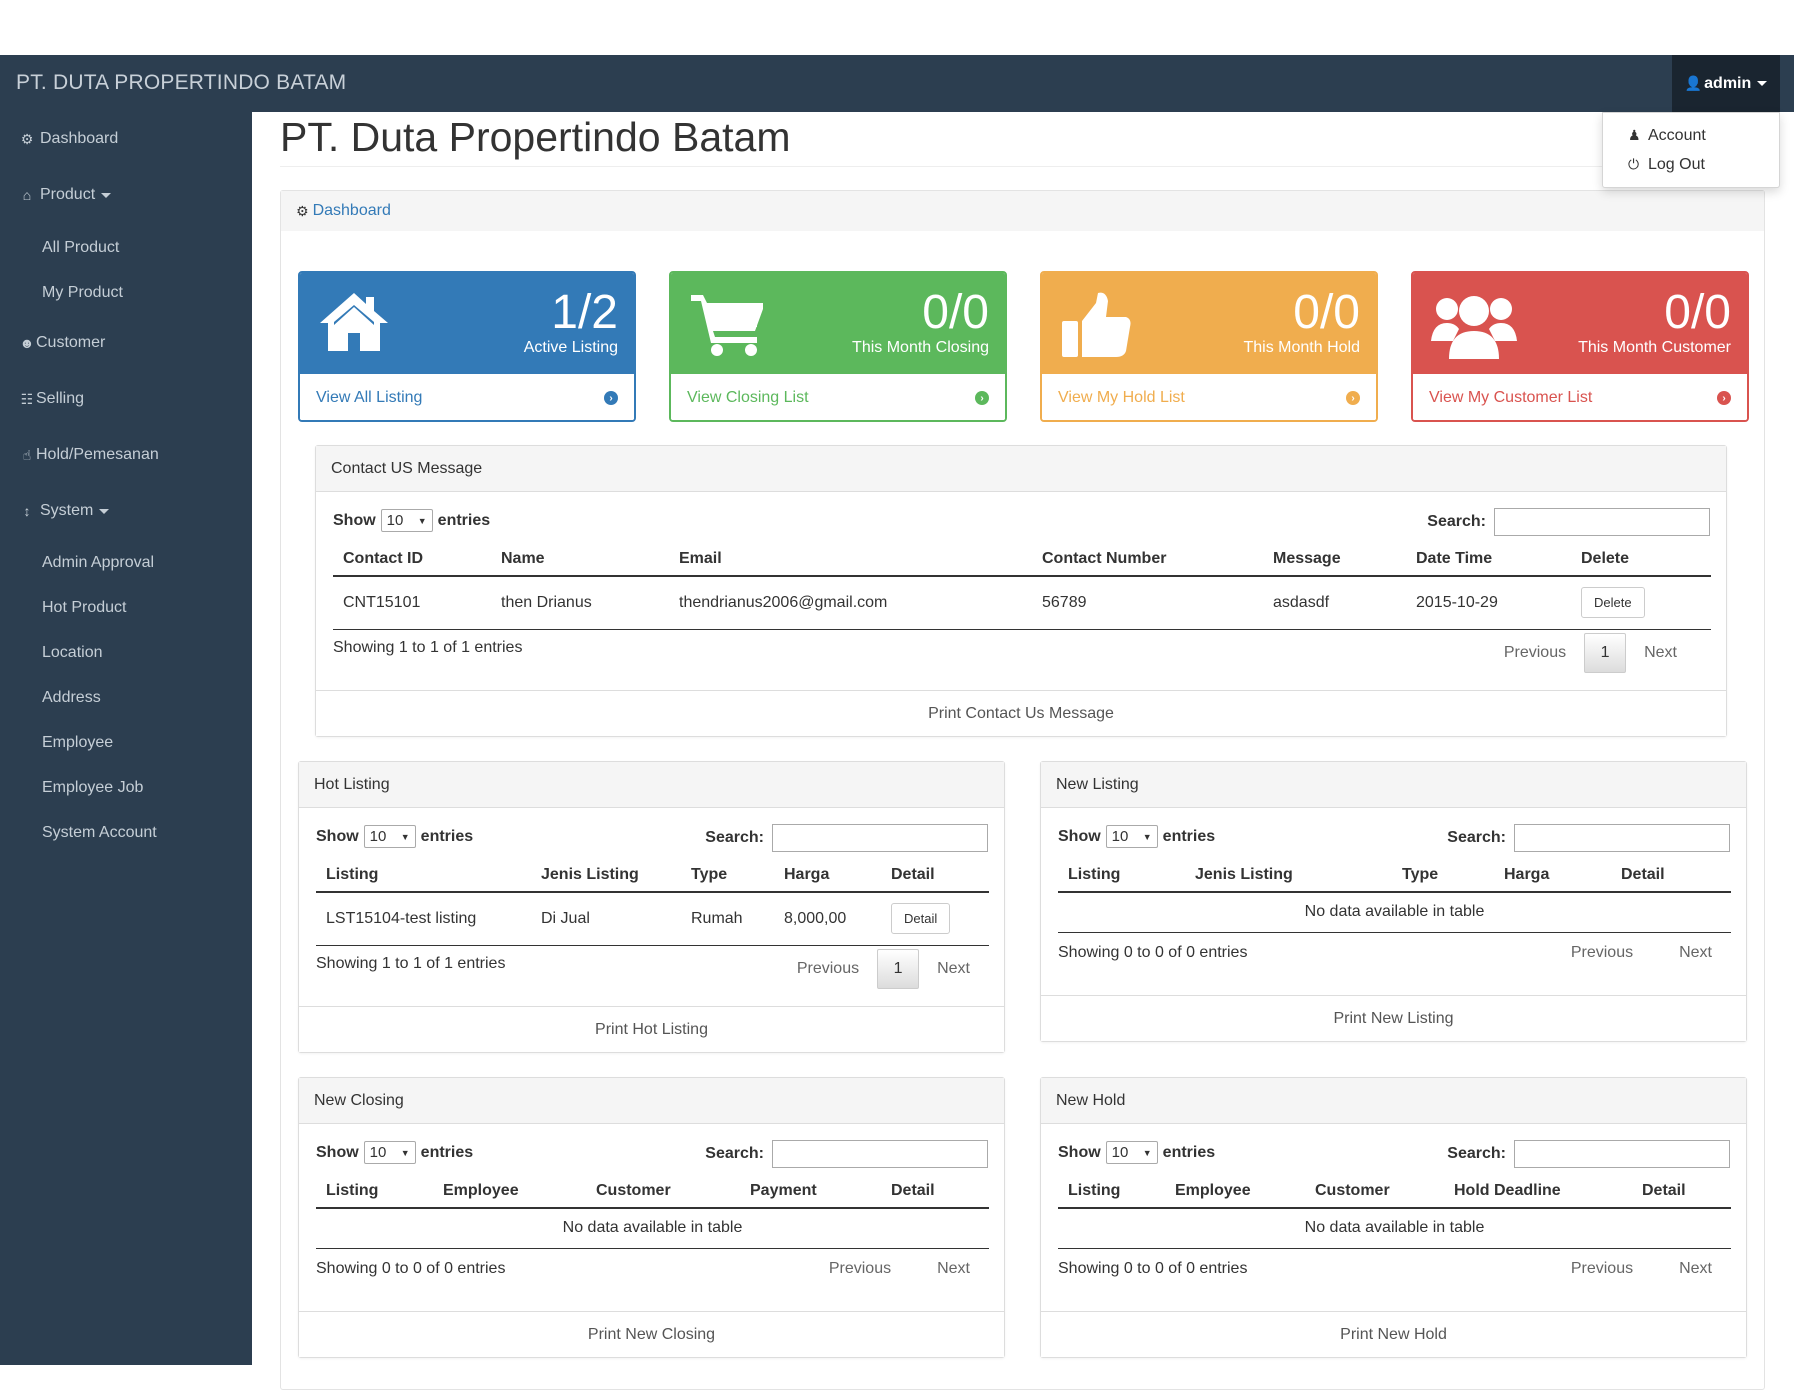  Describe the element at coordinates (850, 559) in the screenshot. I see `column-header: Email` at that location.